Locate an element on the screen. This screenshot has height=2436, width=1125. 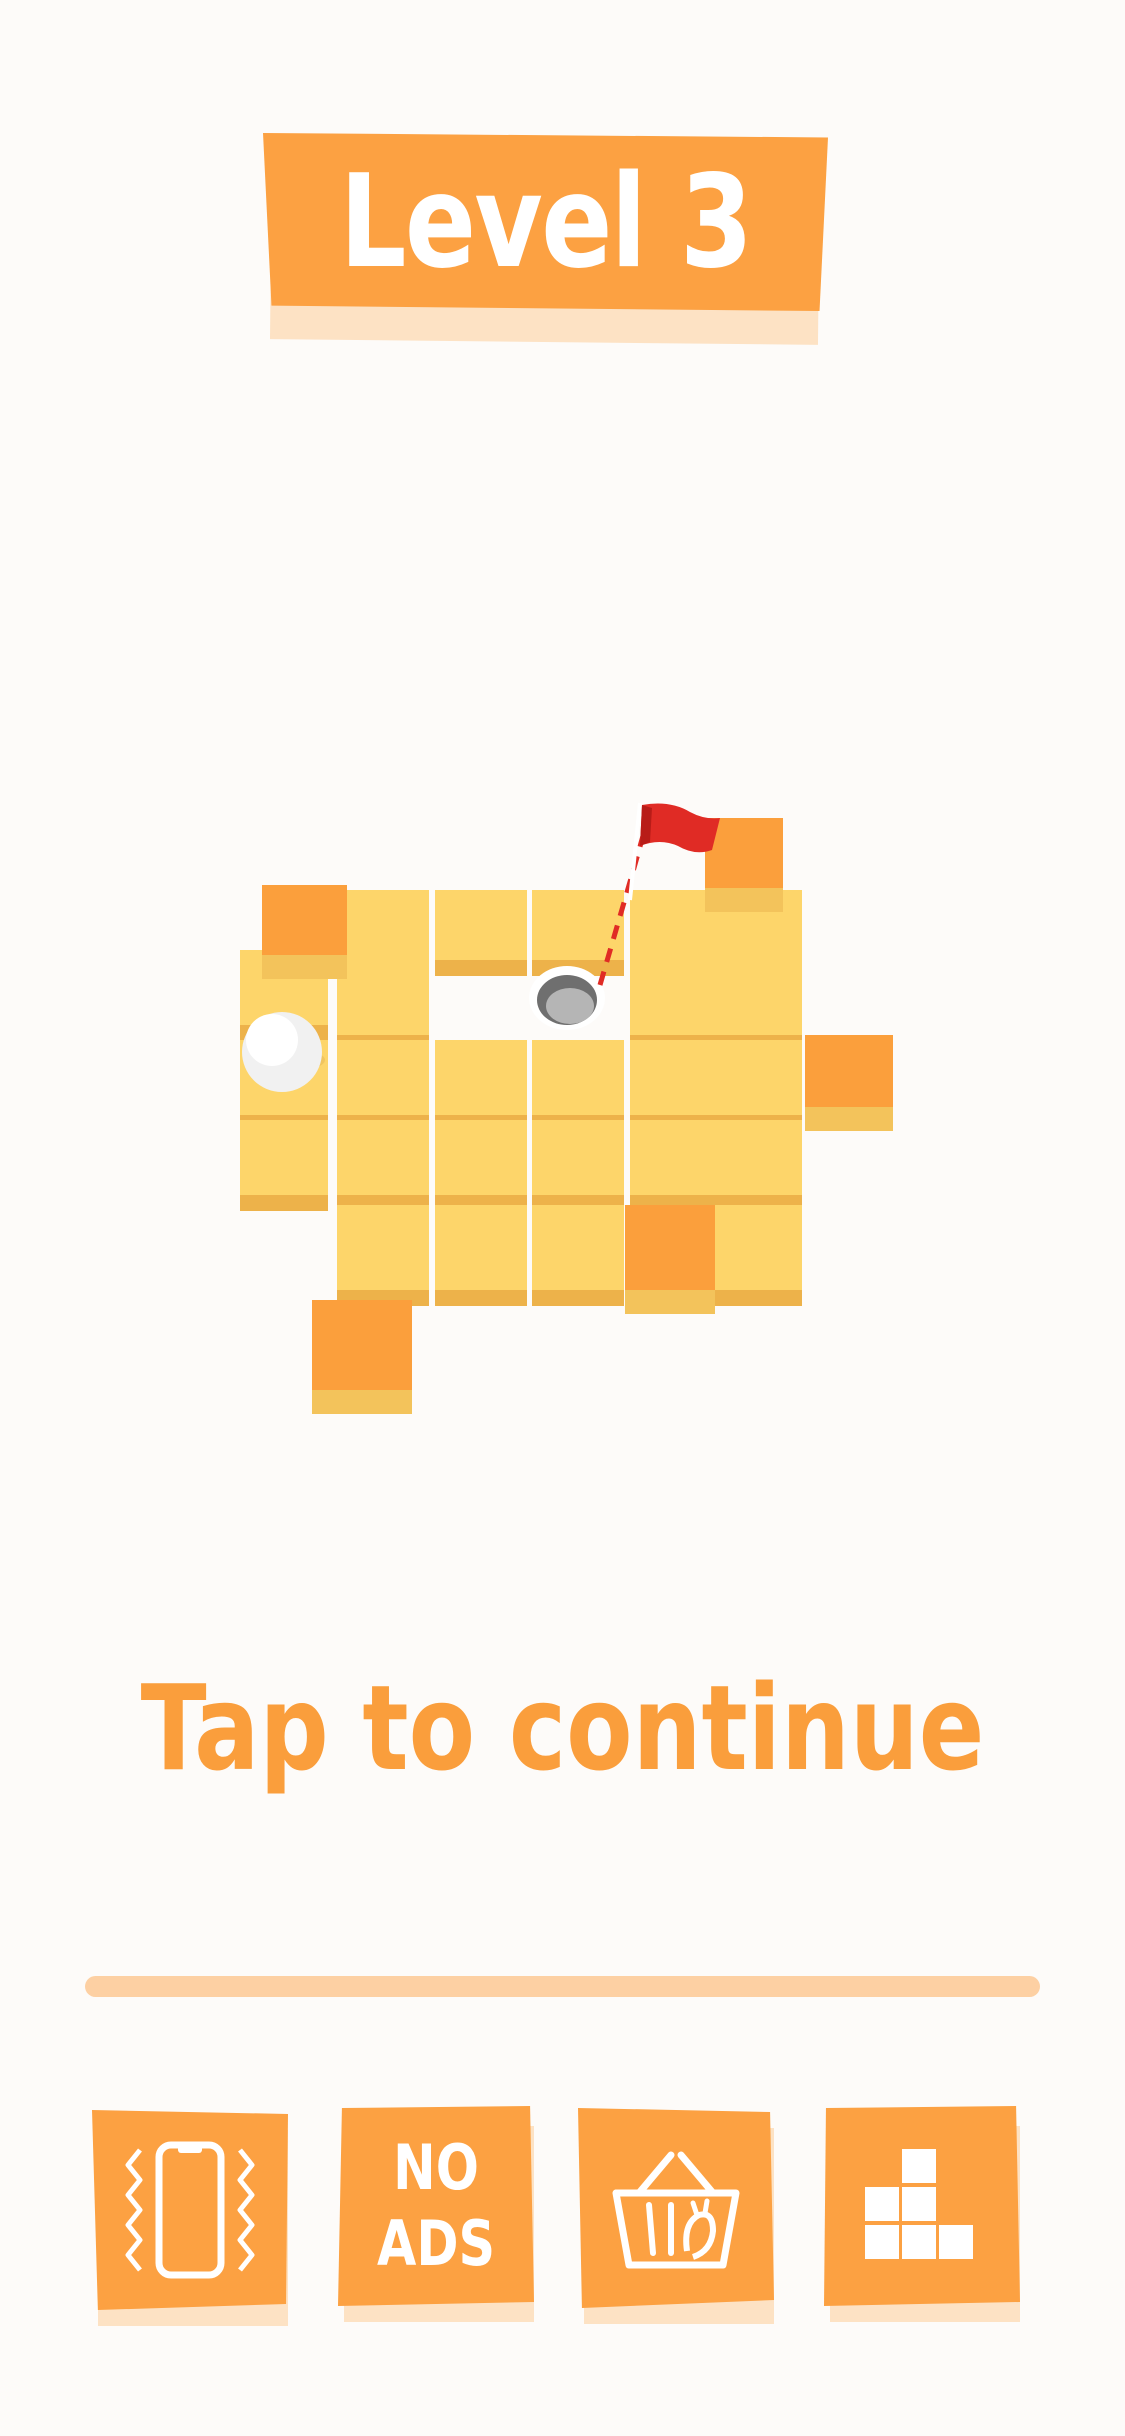
shop-button is located at coordinates (678, 2216).